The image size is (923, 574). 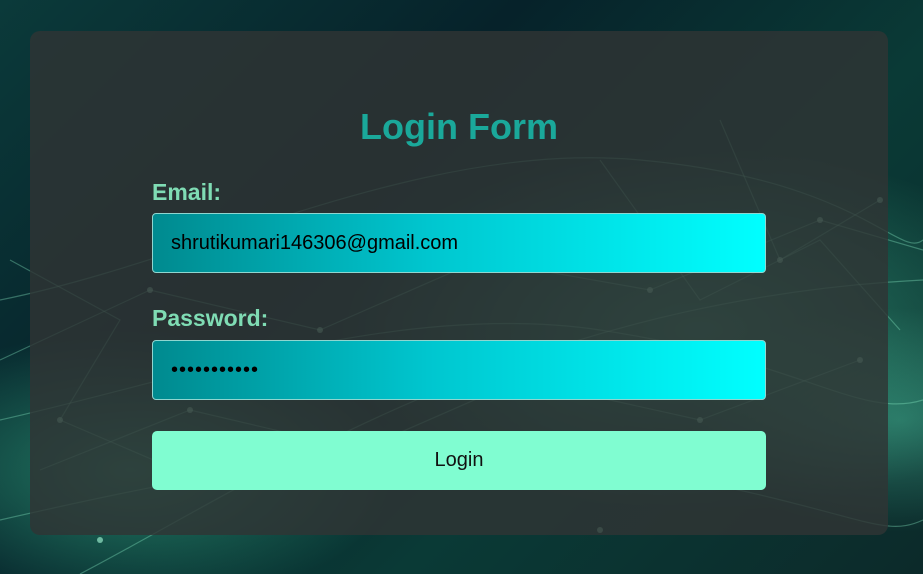 I want to click on email-label: Email:, so click(x=187, y=192).